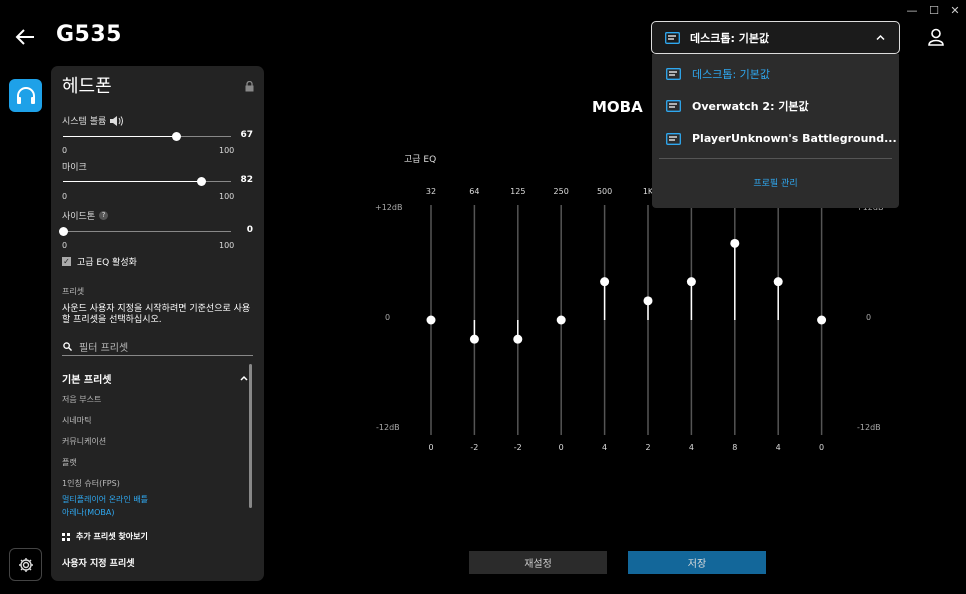 Image resolution: width=966 pixels, height=594 pixels. I want to click on system-volume-knob, so click(176, 136).